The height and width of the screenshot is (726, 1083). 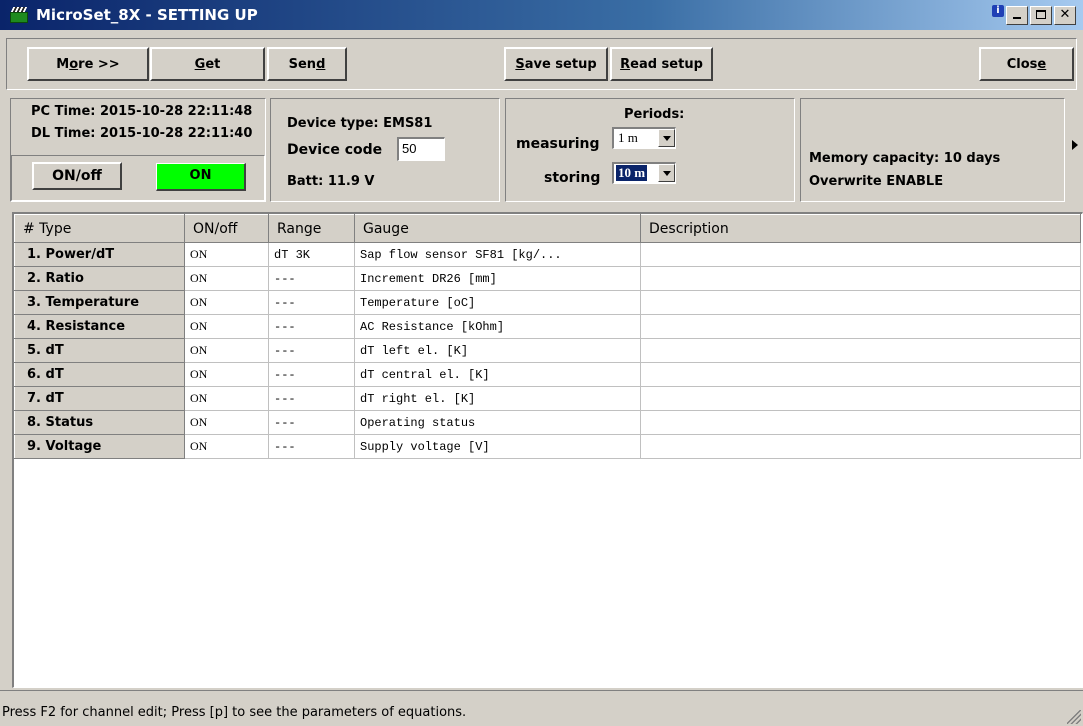 I want to click on table-row: 8. Status ON --- Operating status, so click(x=547, y=422).